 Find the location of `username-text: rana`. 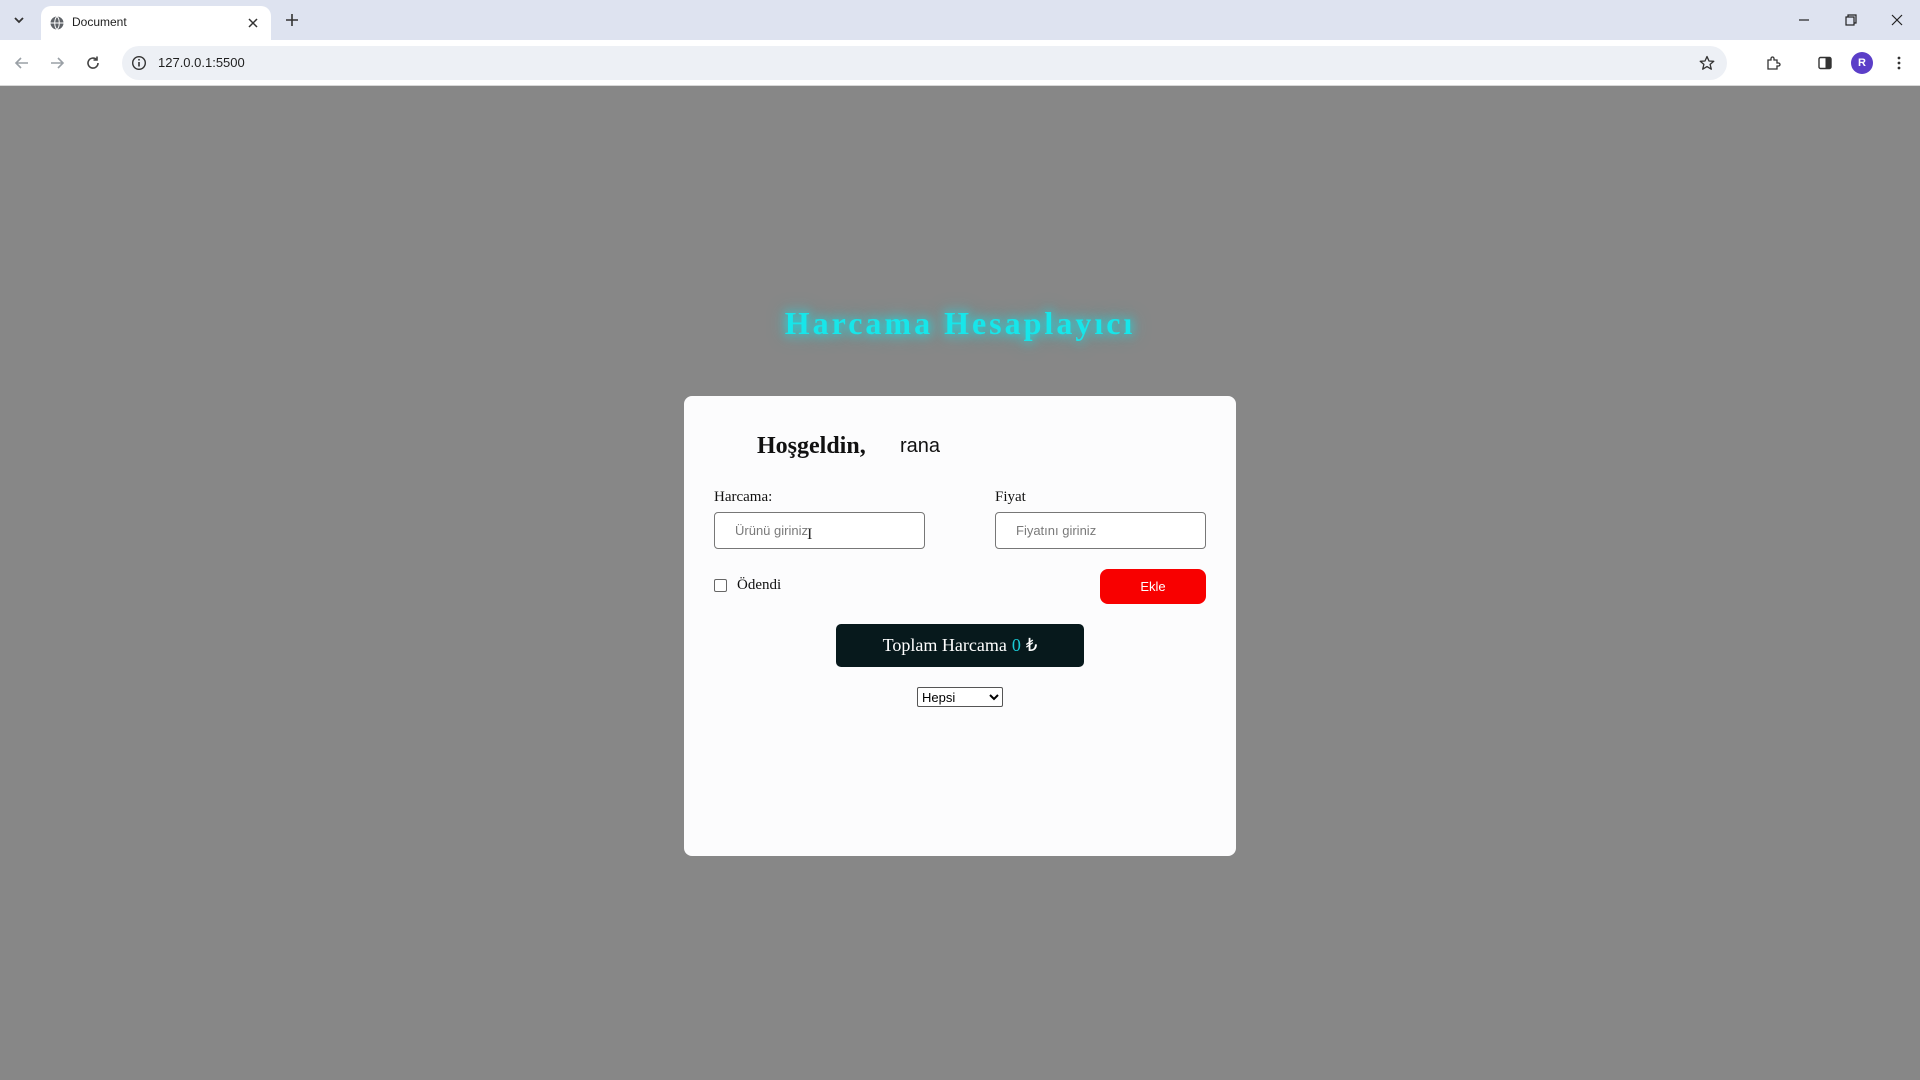

username-text: rana is located at coordinates (920, 446).